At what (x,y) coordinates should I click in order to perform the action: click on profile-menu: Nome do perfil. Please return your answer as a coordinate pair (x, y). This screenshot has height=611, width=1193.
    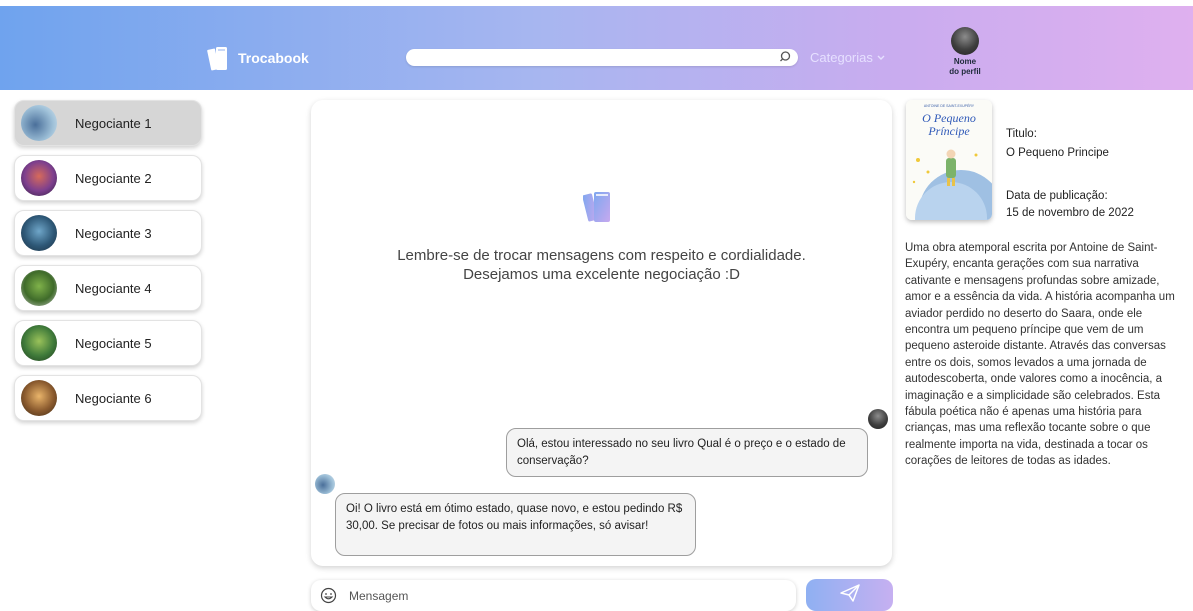
    Looking at the image, I should click on (965, 52).